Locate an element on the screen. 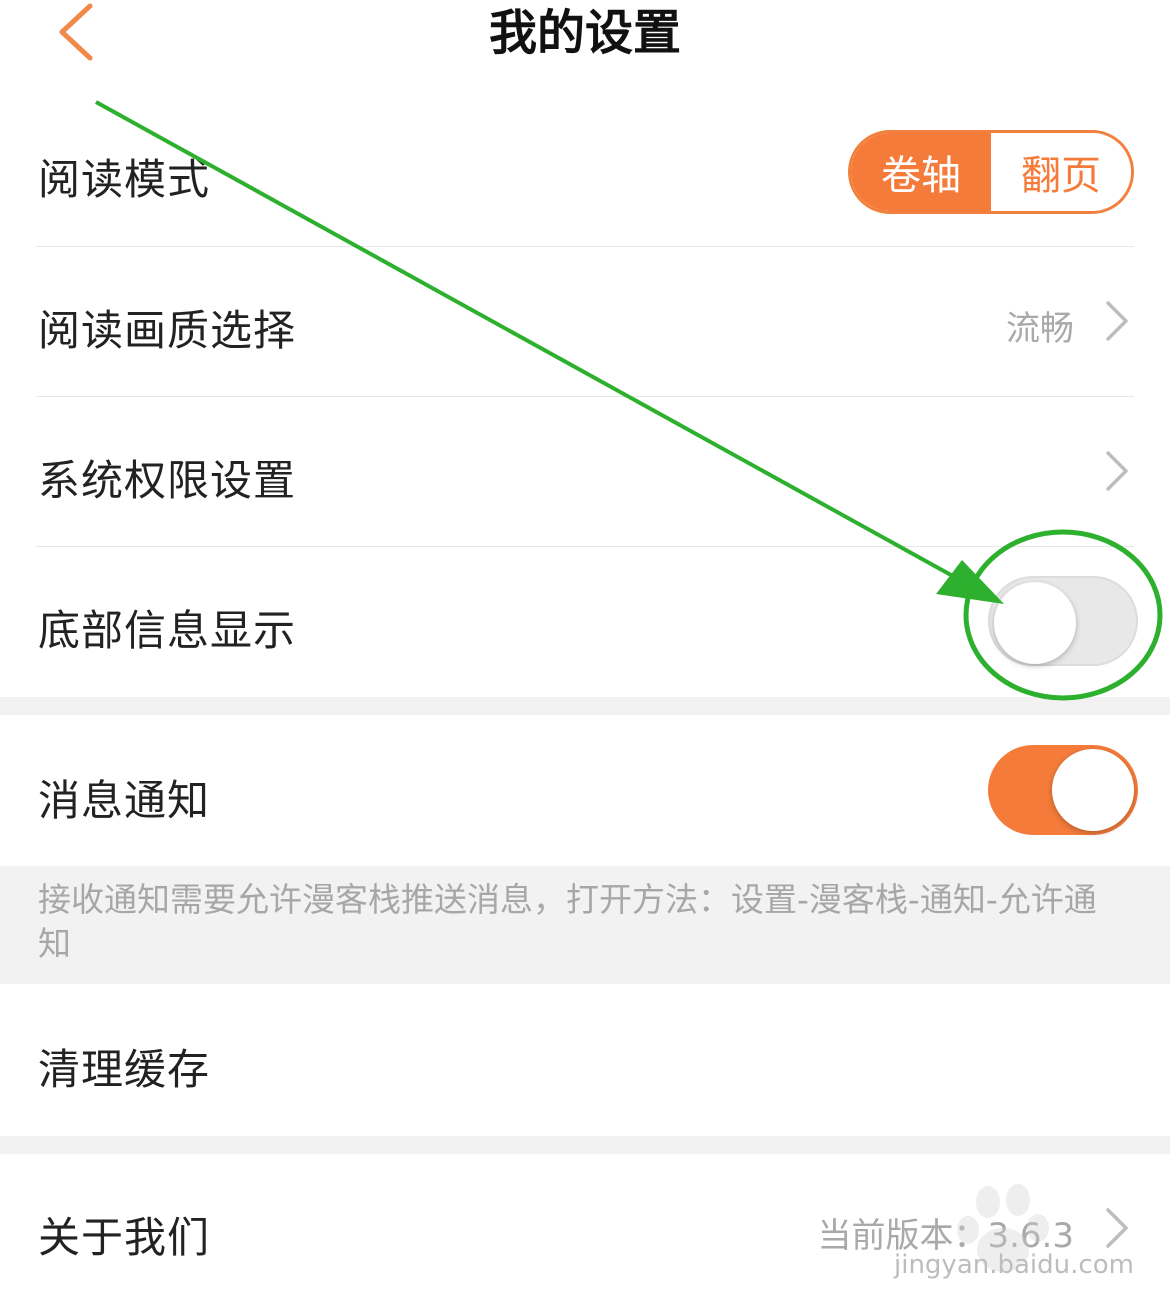 This screenshot has height=1301, width=1170. page-title: 我的设置 is located at coordinates (584, 33).